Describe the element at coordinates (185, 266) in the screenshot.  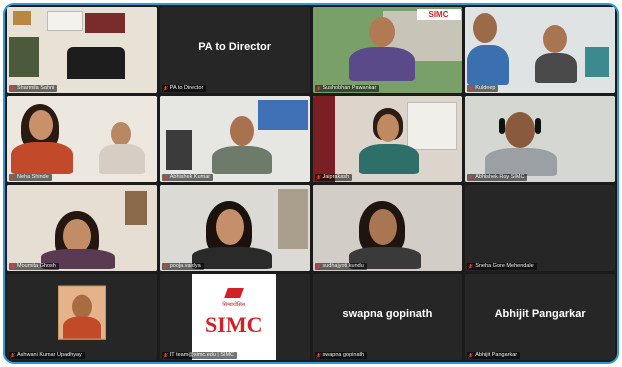
I see `participant-name: pooja.vaidya` at that location.